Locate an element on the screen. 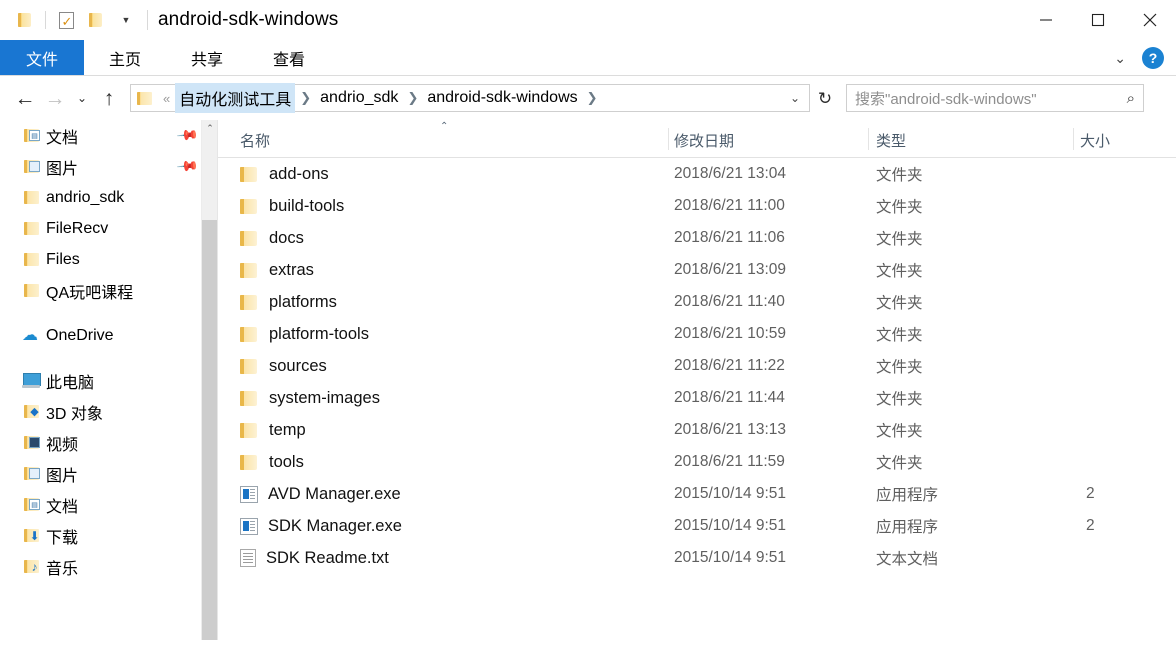 Image resolution: width=1176 pixels, height=657 pixels. file-name-cell: platform-tools is located at coordinates (304, 334).